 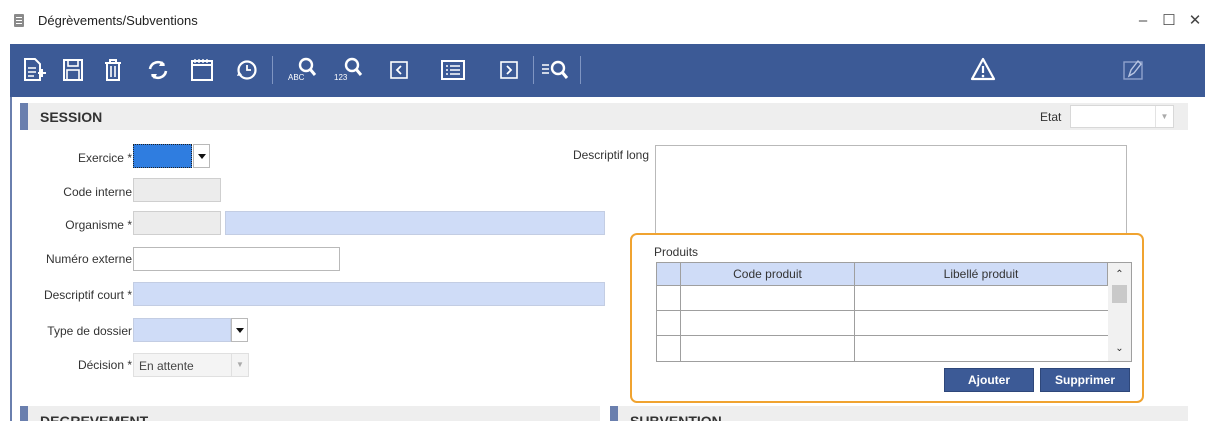 I want to click on type-dossier-select, so click(x=182, y=330).